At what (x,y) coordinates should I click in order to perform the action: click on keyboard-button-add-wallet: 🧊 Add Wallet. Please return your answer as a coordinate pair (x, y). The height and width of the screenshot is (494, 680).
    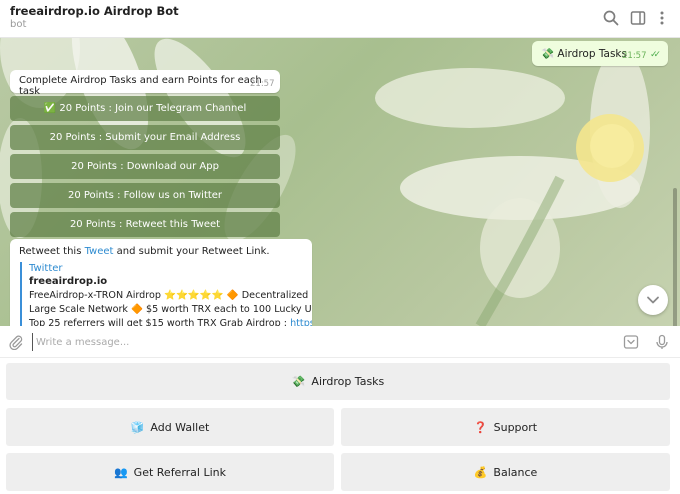
    Looking at the image, I should click on (170, 427).